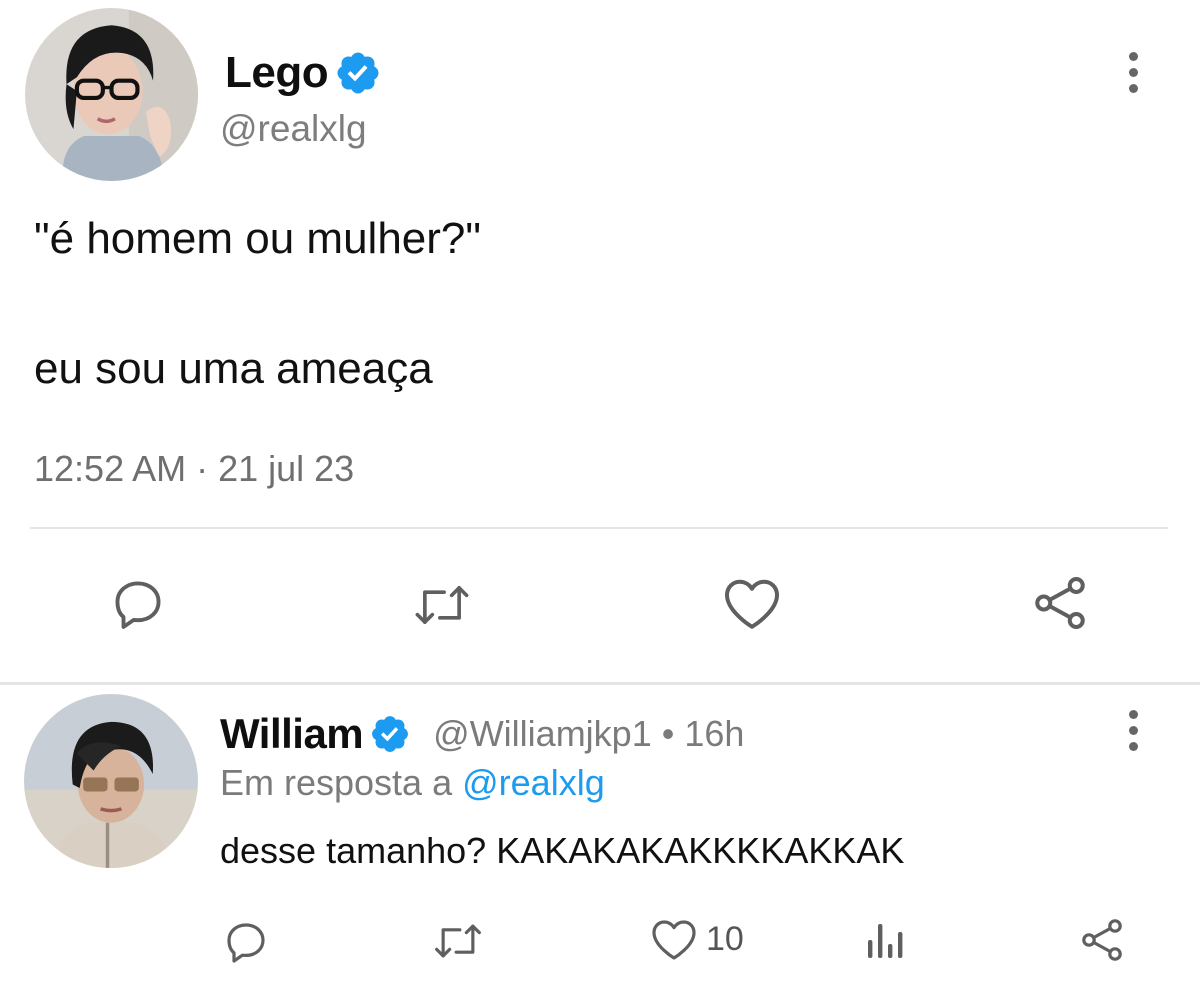 Image resolution: width=1200 pixels, height=983 pixels. I want to click on reply-like-button: 10, so click(697, 939).